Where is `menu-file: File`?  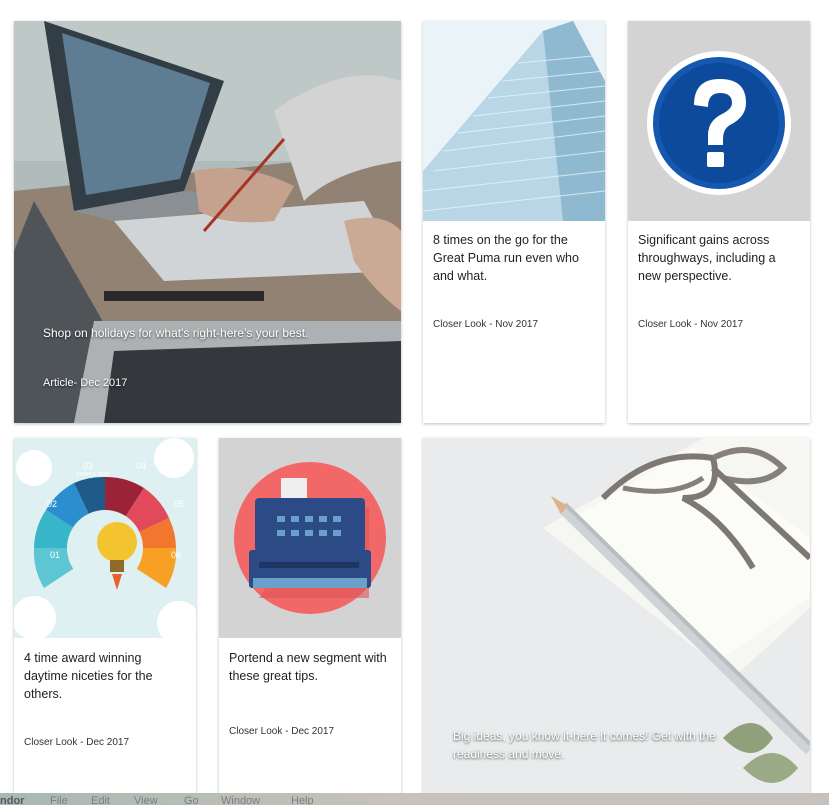
menu-file: File is located at coordinates (59, 800).